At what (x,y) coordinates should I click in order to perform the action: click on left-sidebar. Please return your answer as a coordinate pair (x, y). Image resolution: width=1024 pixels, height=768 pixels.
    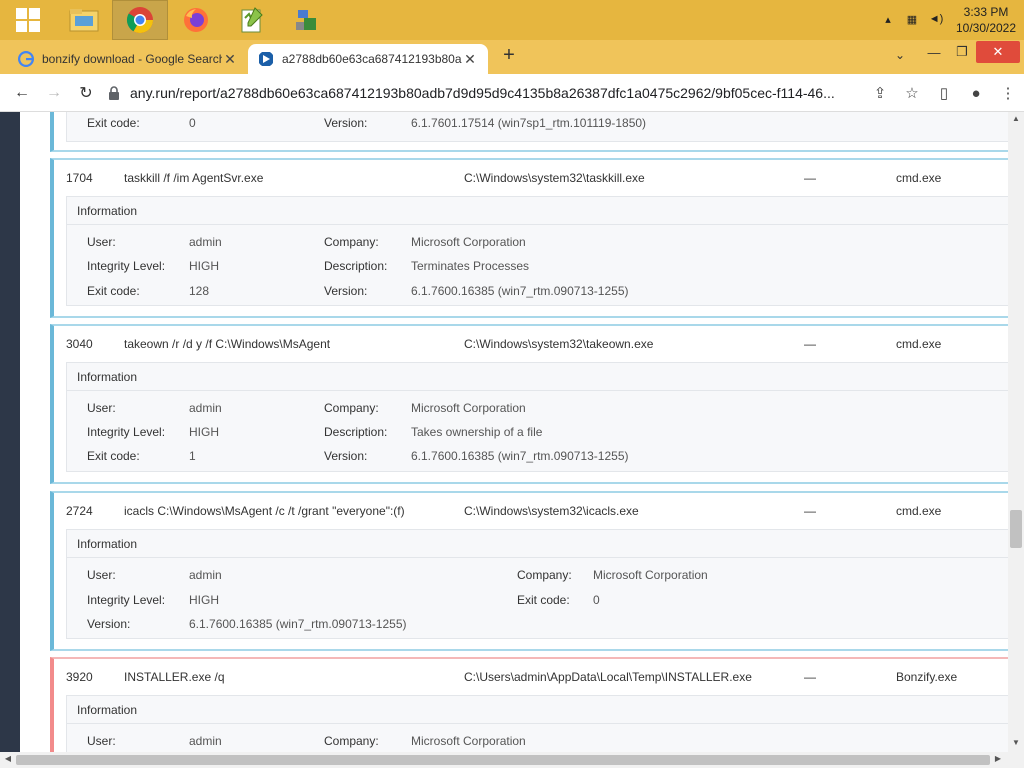
    Looking at the image, I should click on (10, 432).